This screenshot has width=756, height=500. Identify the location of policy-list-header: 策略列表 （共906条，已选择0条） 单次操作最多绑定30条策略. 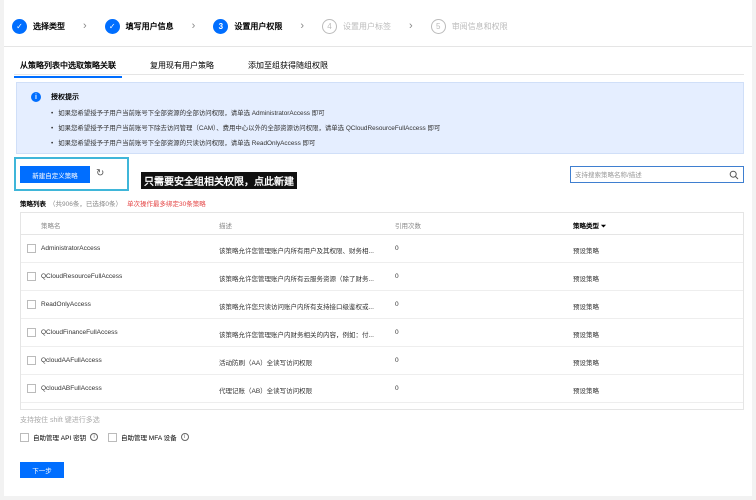
(113, 203).